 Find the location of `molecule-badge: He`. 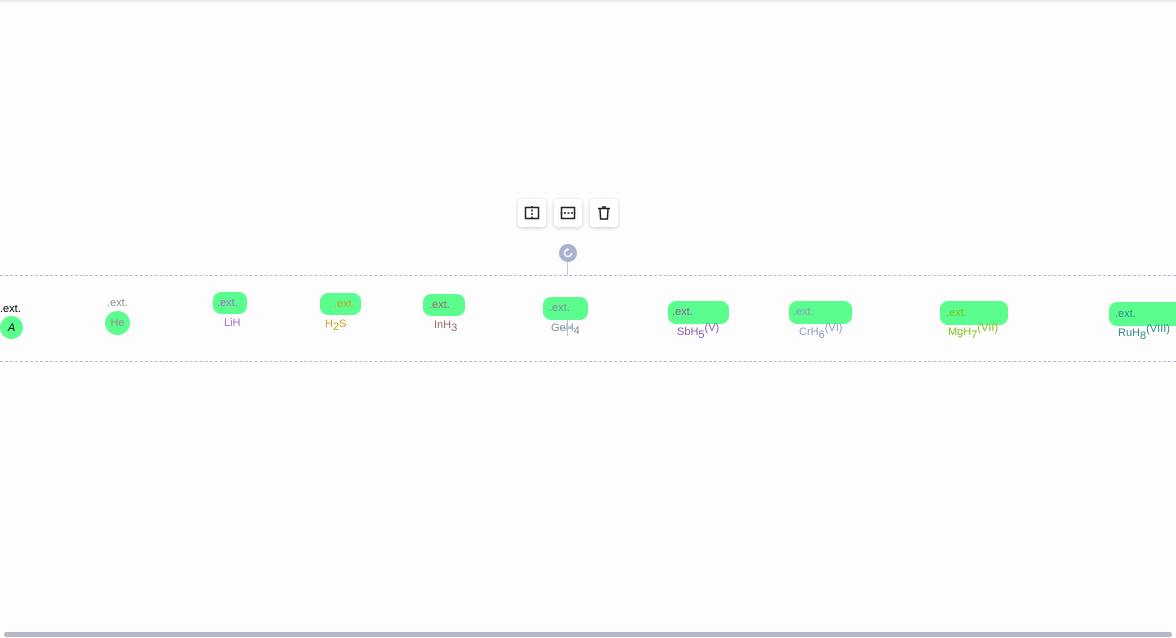

molecule-badge: He is located at coordinates (117, 323).